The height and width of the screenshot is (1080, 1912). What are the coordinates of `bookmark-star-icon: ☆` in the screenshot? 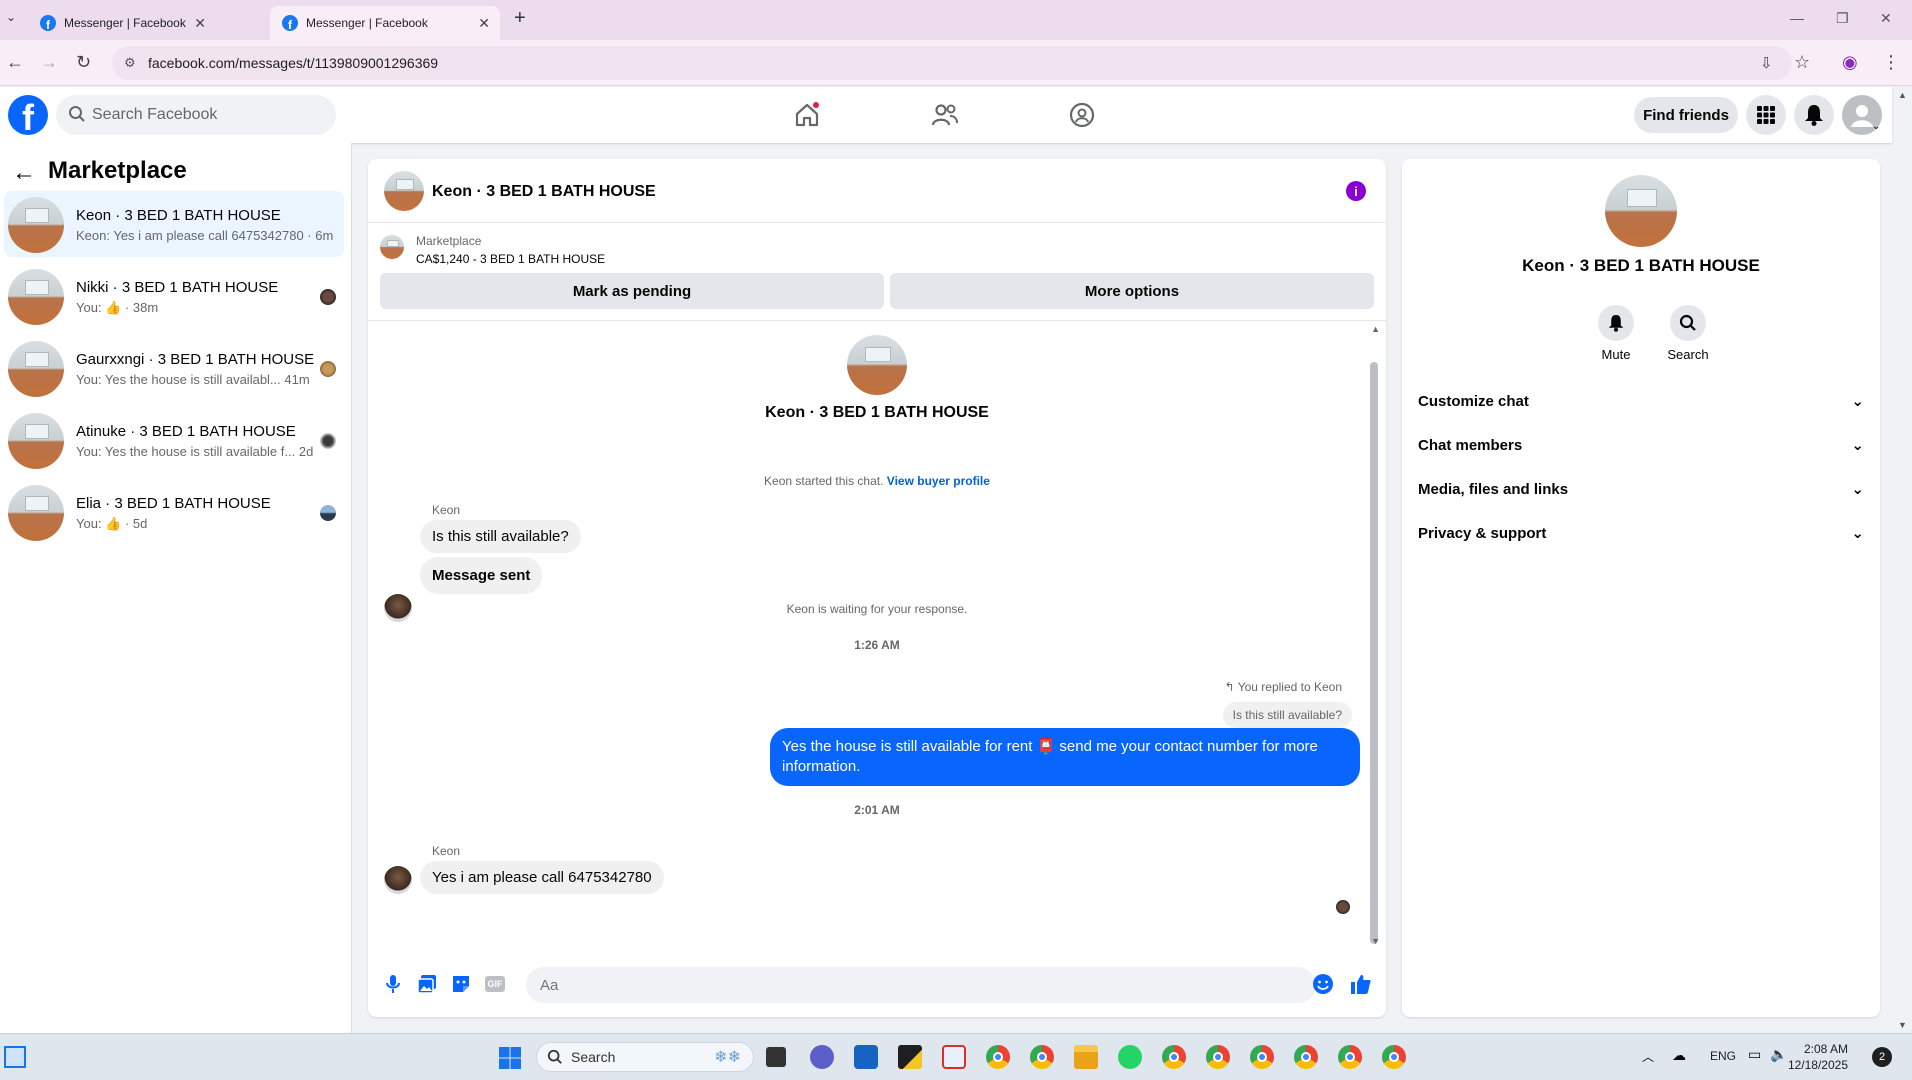 It's located at (1802, 62).